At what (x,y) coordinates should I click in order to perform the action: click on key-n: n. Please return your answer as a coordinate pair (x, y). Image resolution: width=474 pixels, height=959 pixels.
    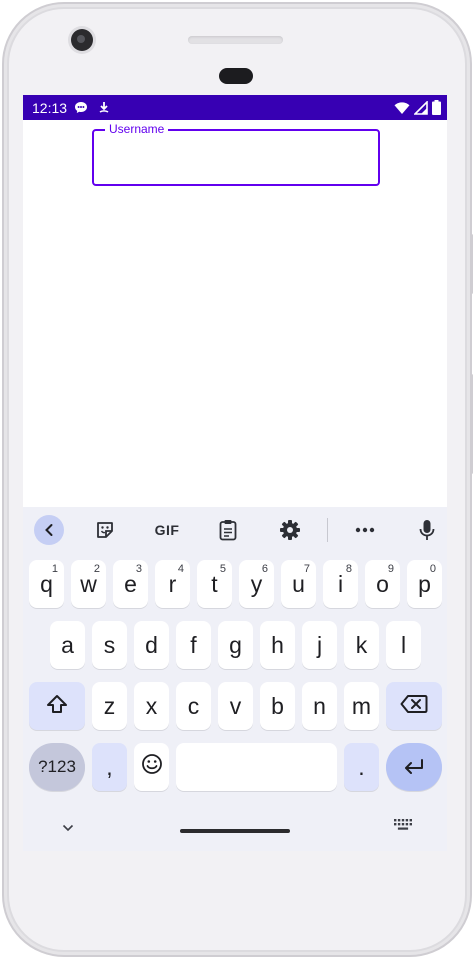
    Looking at the image, I should click on (319, 706).